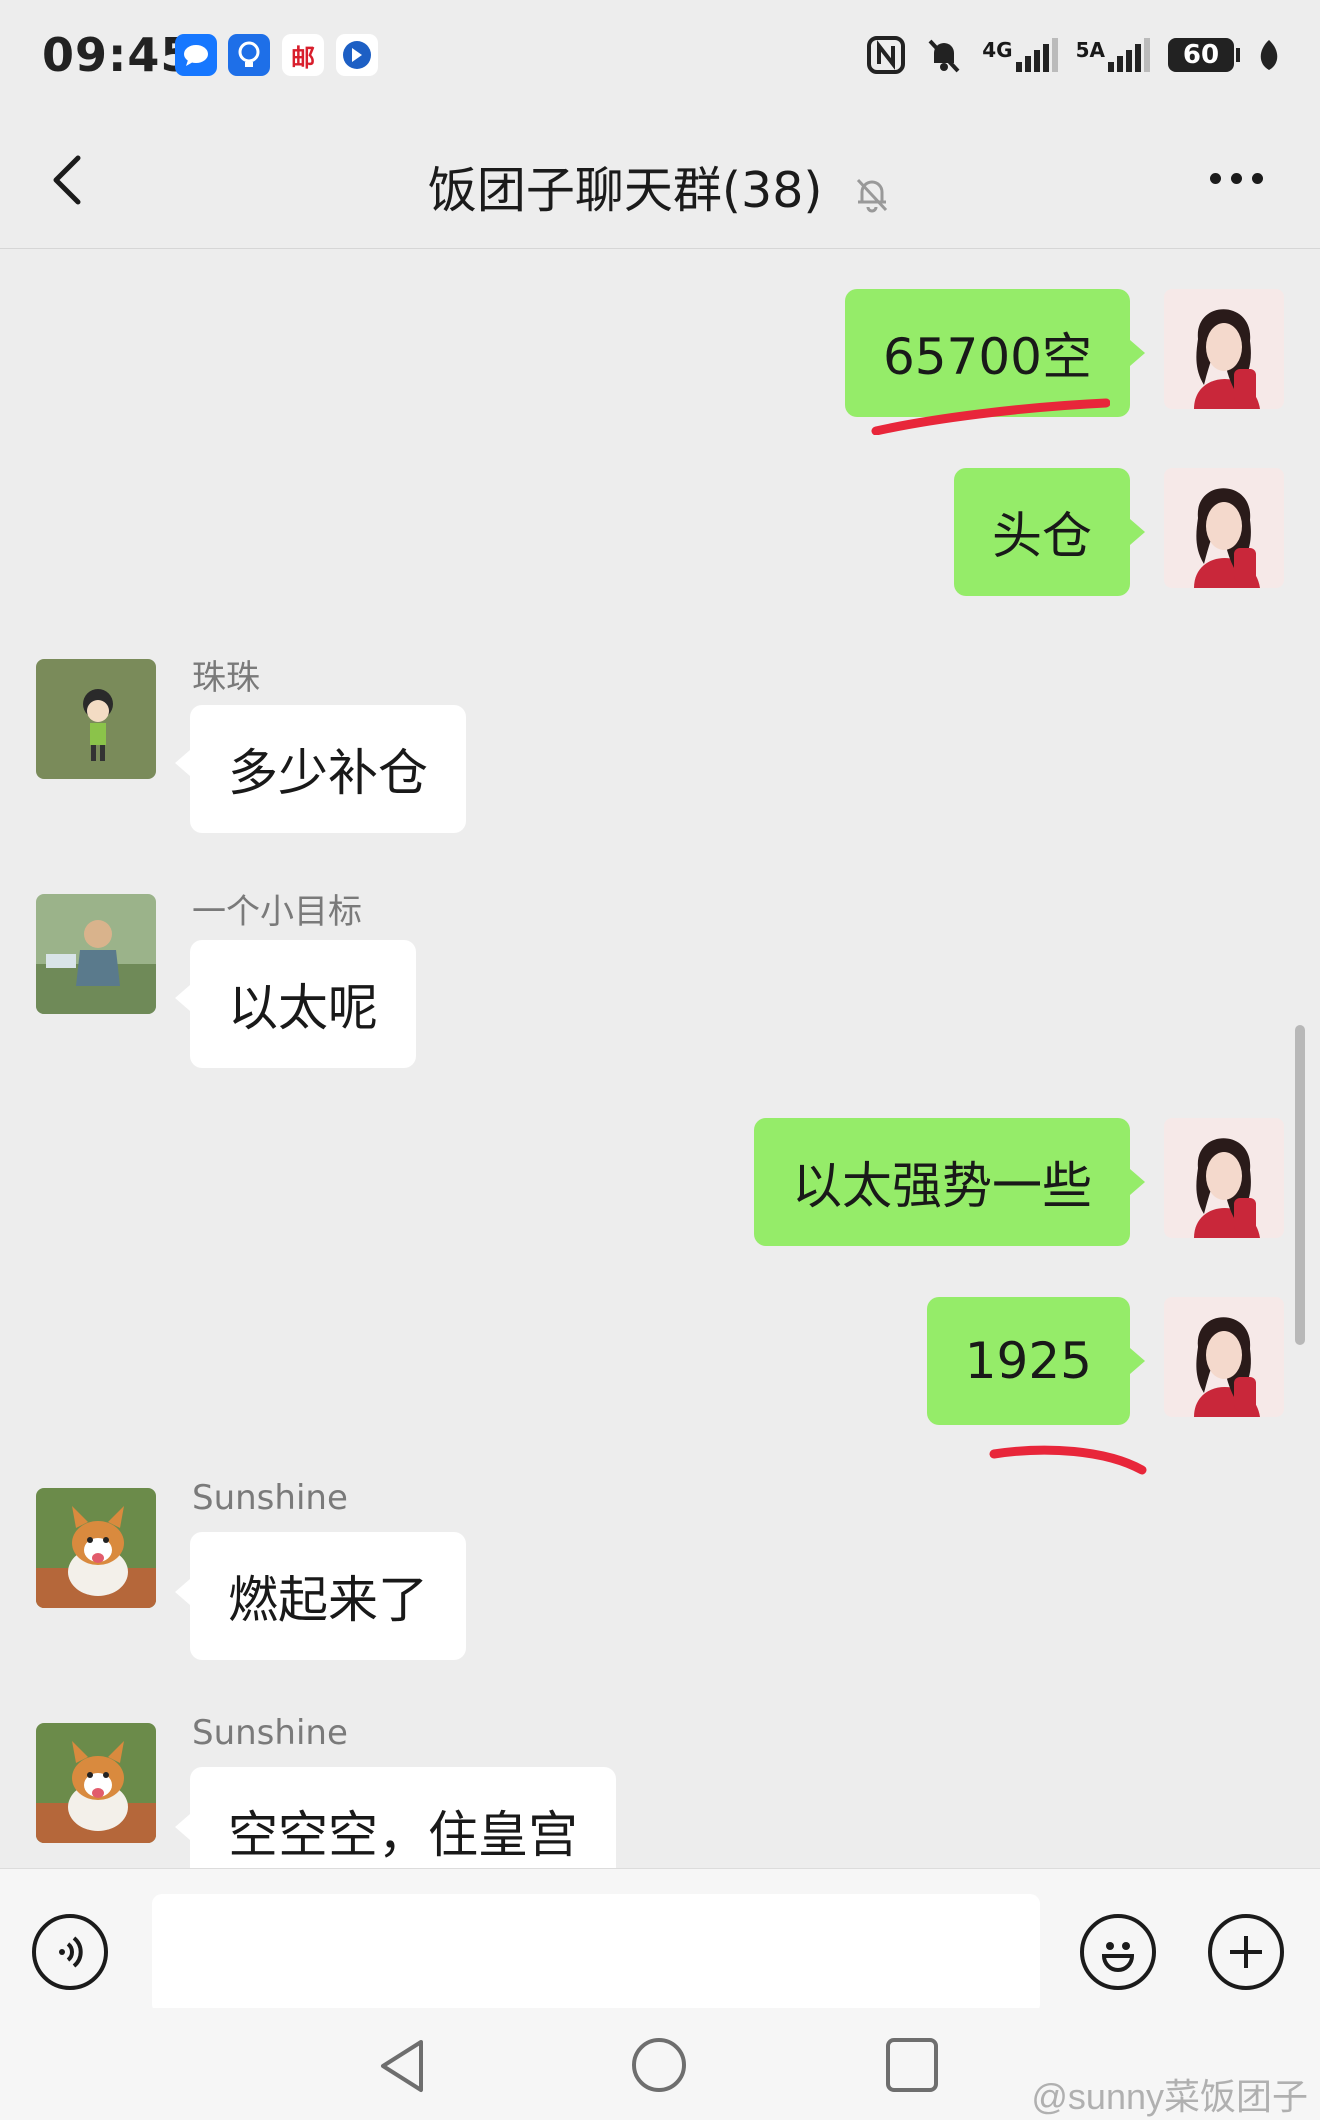 This screenshot has height=2120, width=1320. Describe the element at coordinates (226, 678) in the screenshot. I see `sender-name: 珠珠` at that location.